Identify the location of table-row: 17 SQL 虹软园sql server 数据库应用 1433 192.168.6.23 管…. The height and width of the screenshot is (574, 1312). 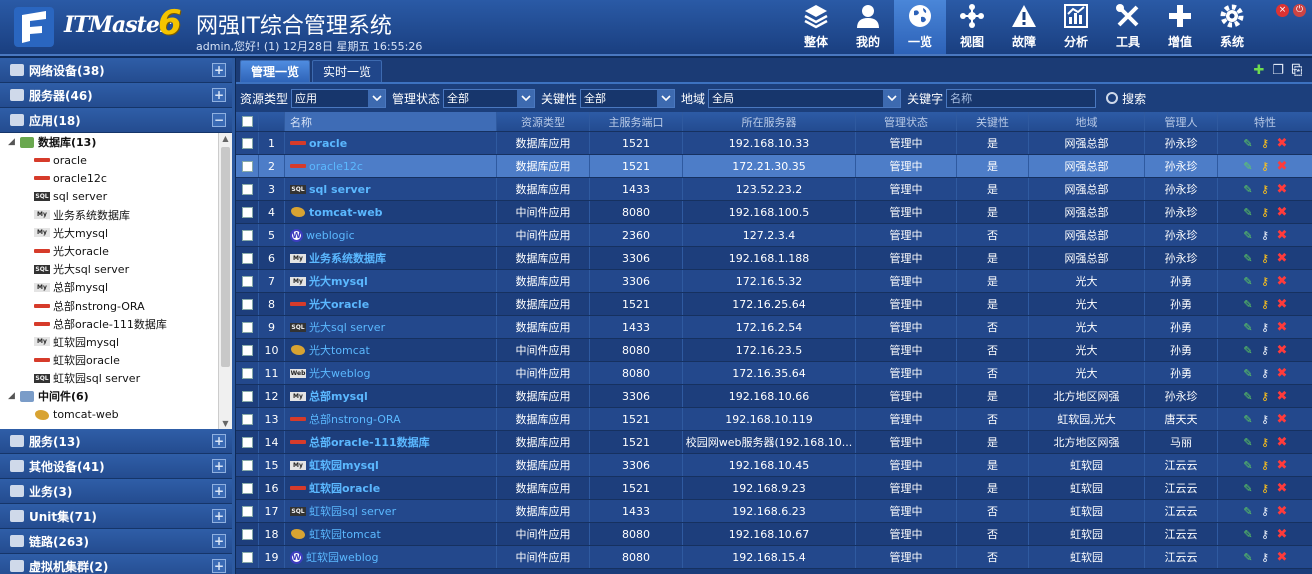
(774, 511).